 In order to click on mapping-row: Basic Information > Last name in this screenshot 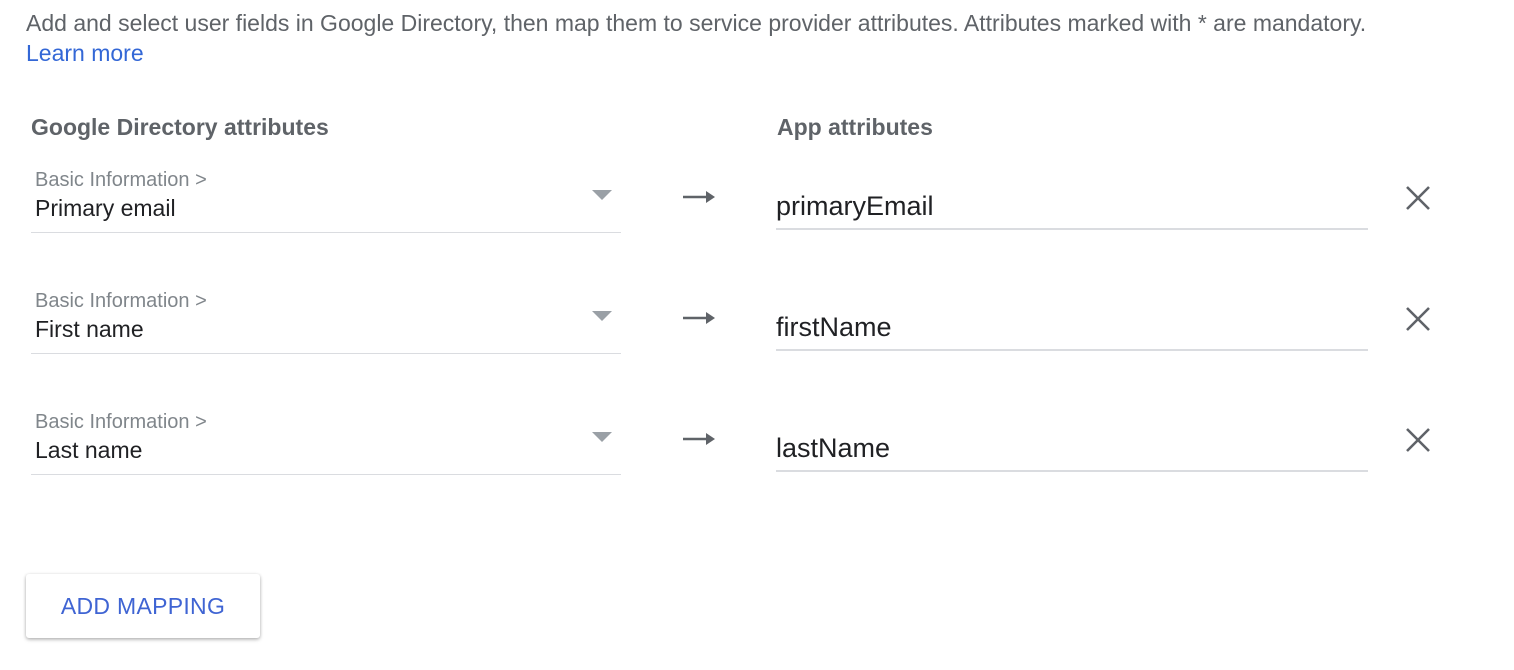, I will do `click(757, 453)`.